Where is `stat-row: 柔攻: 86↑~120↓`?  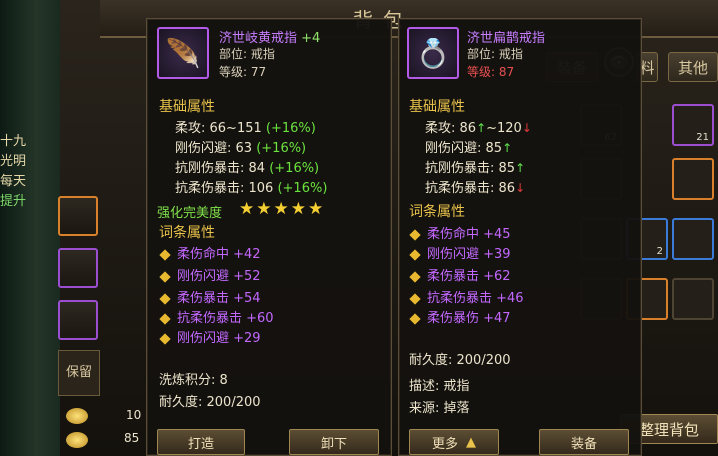
stat-row: 柔攻: 86↑~120↓ is located at coordinates (478, 128).